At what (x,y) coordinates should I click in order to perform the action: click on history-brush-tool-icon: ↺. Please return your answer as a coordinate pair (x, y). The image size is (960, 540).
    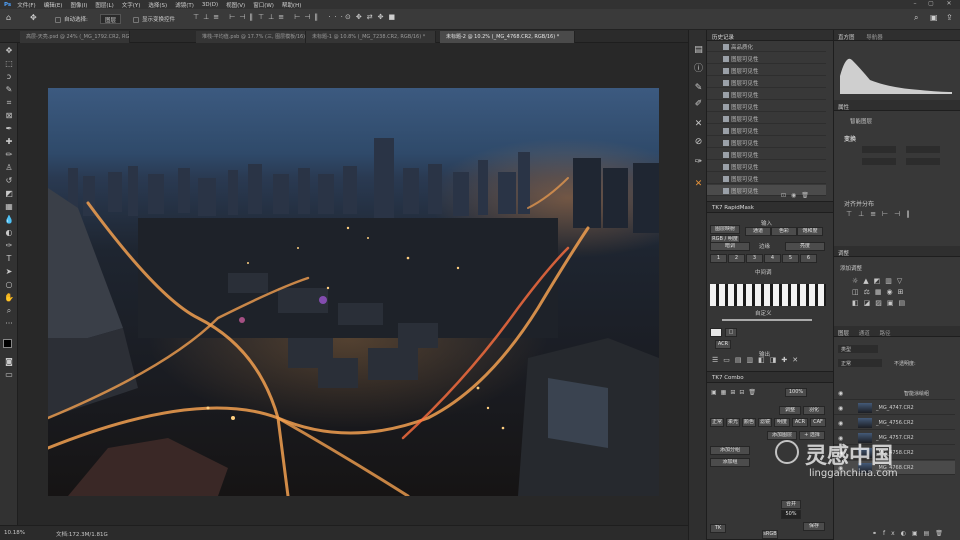
    Looking at the image, I should click on (9, 180).